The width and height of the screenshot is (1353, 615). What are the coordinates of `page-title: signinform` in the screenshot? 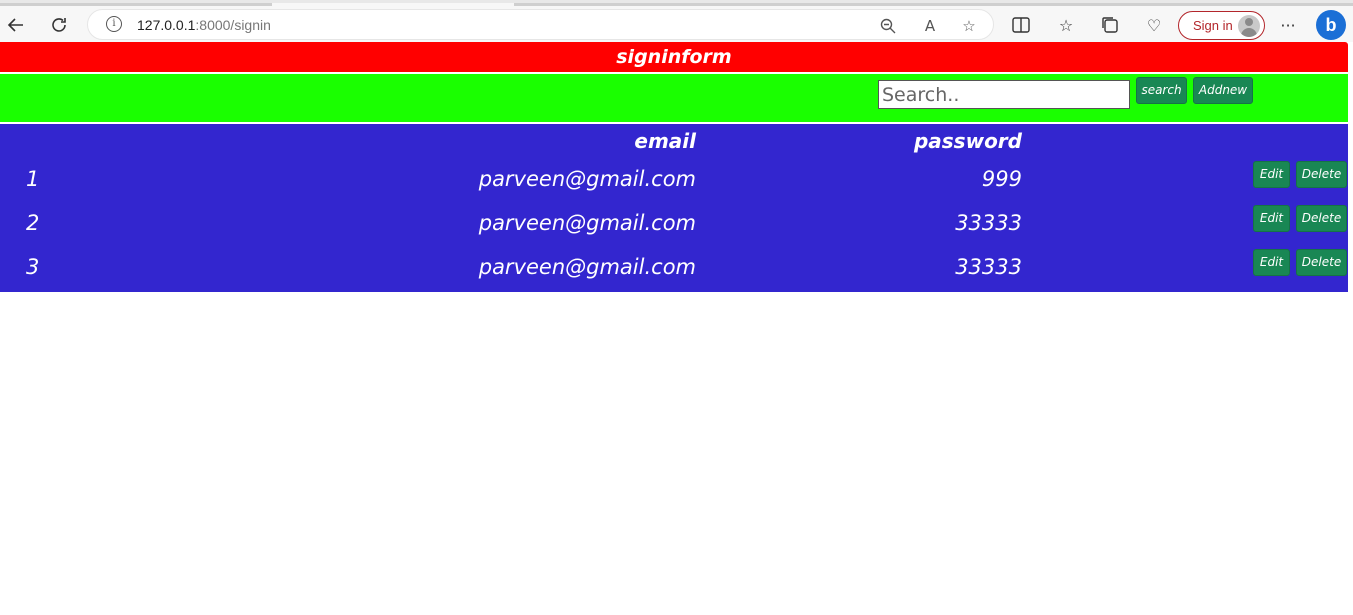 It's located at (674, 57).